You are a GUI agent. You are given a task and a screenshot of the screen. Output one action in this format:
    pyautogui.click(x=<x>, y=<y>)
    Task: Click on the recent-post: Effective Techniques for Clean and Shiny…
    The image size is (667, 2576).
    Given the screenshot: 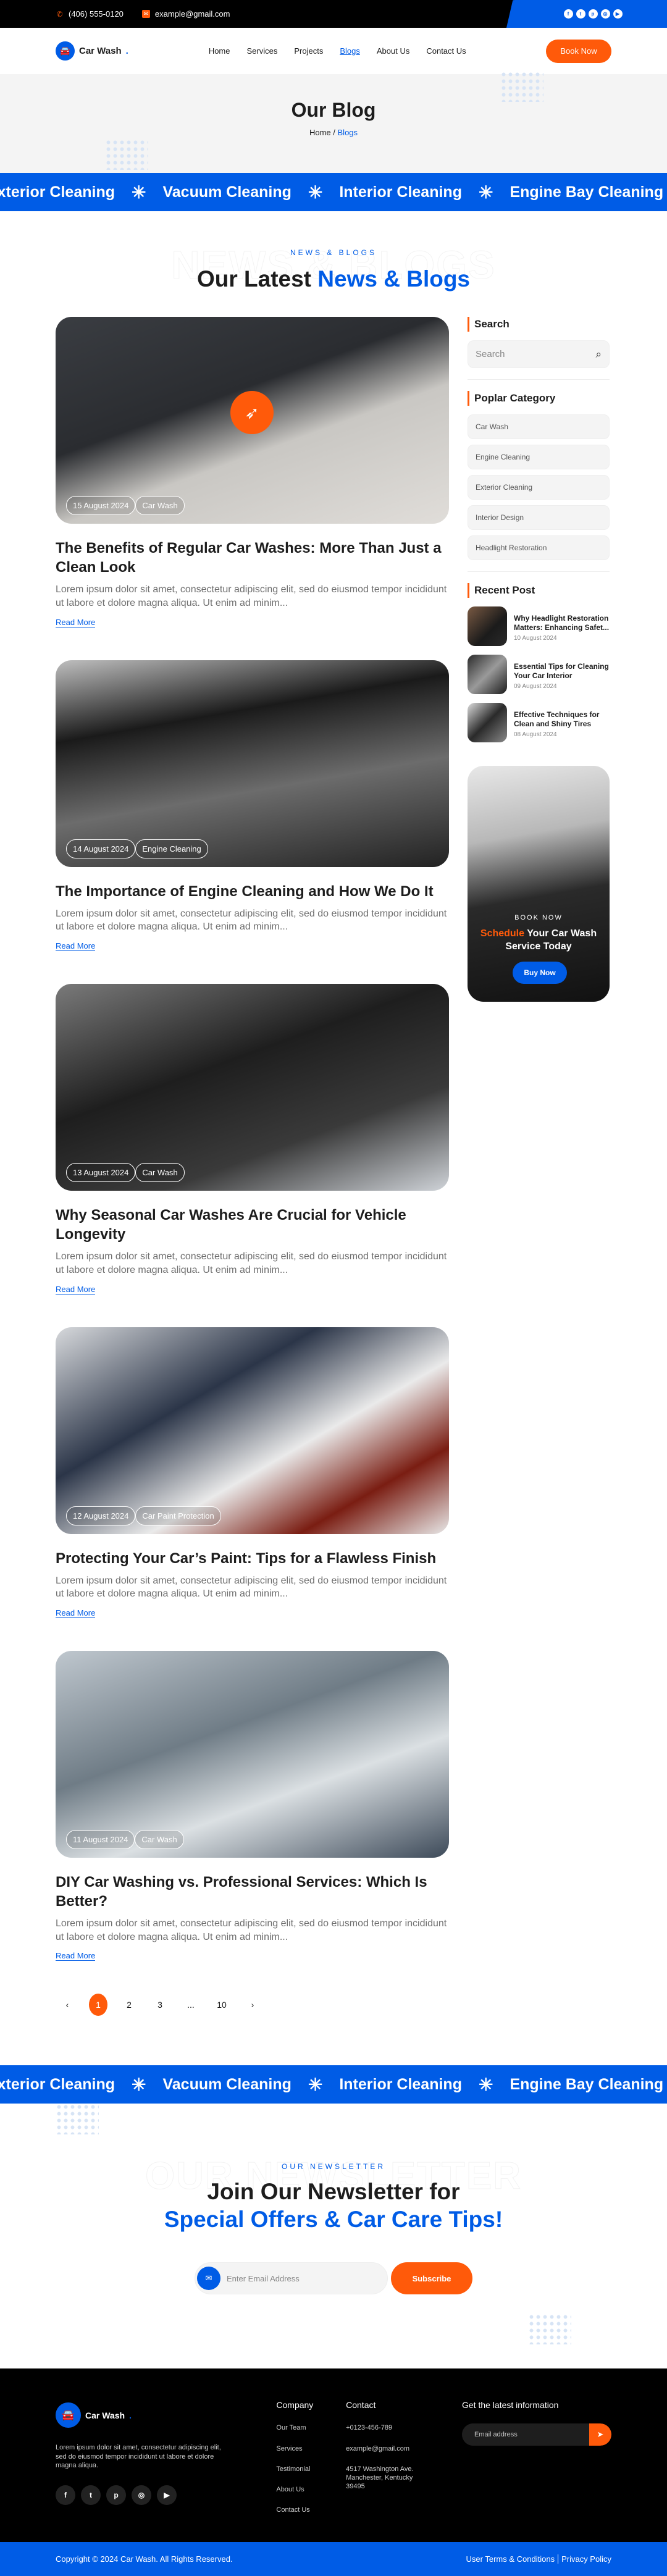 What is the action you would take?
    pyautogui.click(x=539, y=722)
    